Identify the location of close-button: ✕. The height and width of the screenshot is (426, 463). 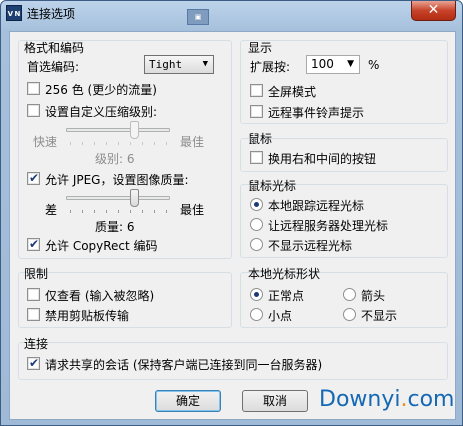
(433, 11).